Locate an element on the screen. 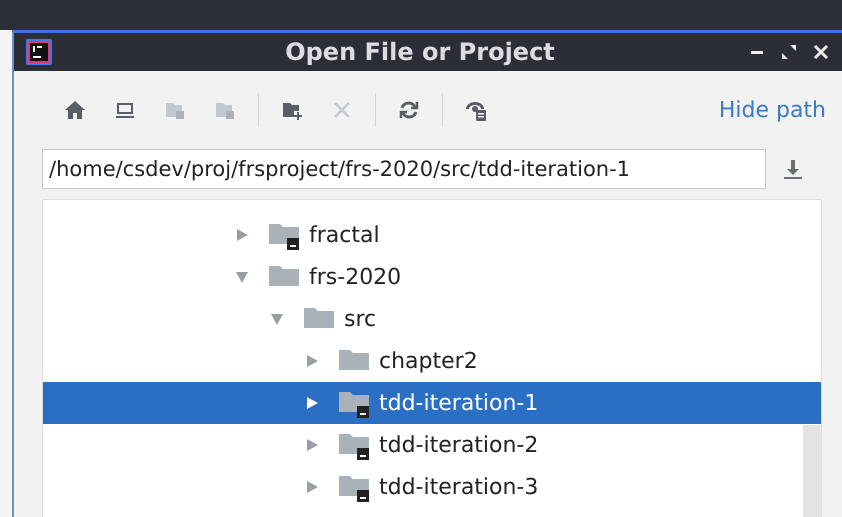 The width and height of the screenshot is (842, 517). scrollbar is located at coordinates (812, 471).